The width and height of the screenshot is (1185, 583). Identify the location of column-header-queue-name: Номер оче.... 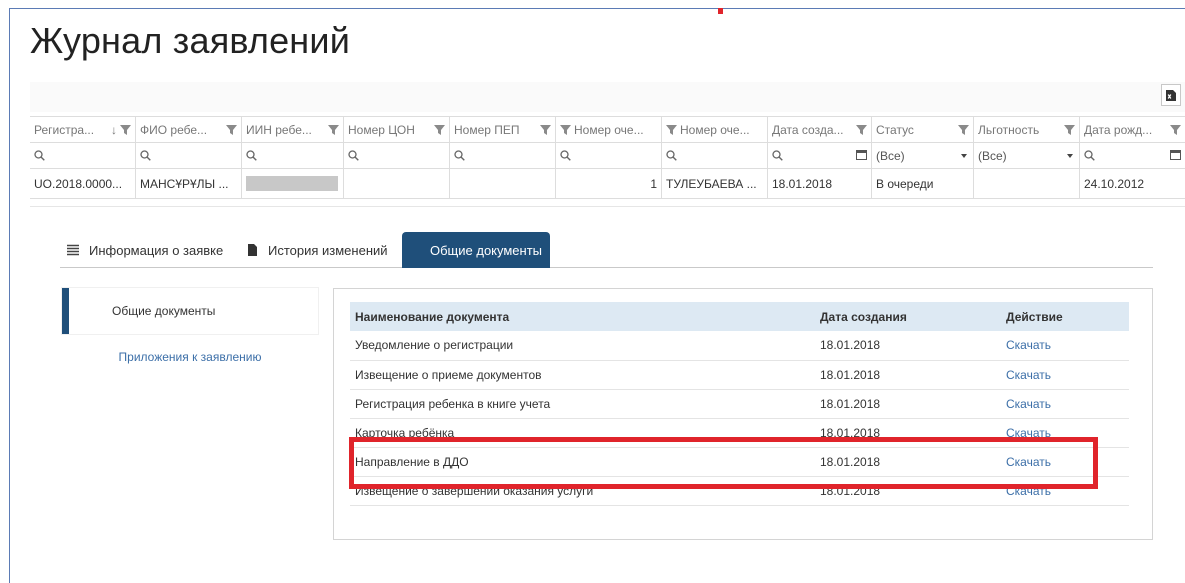
(715, 129).